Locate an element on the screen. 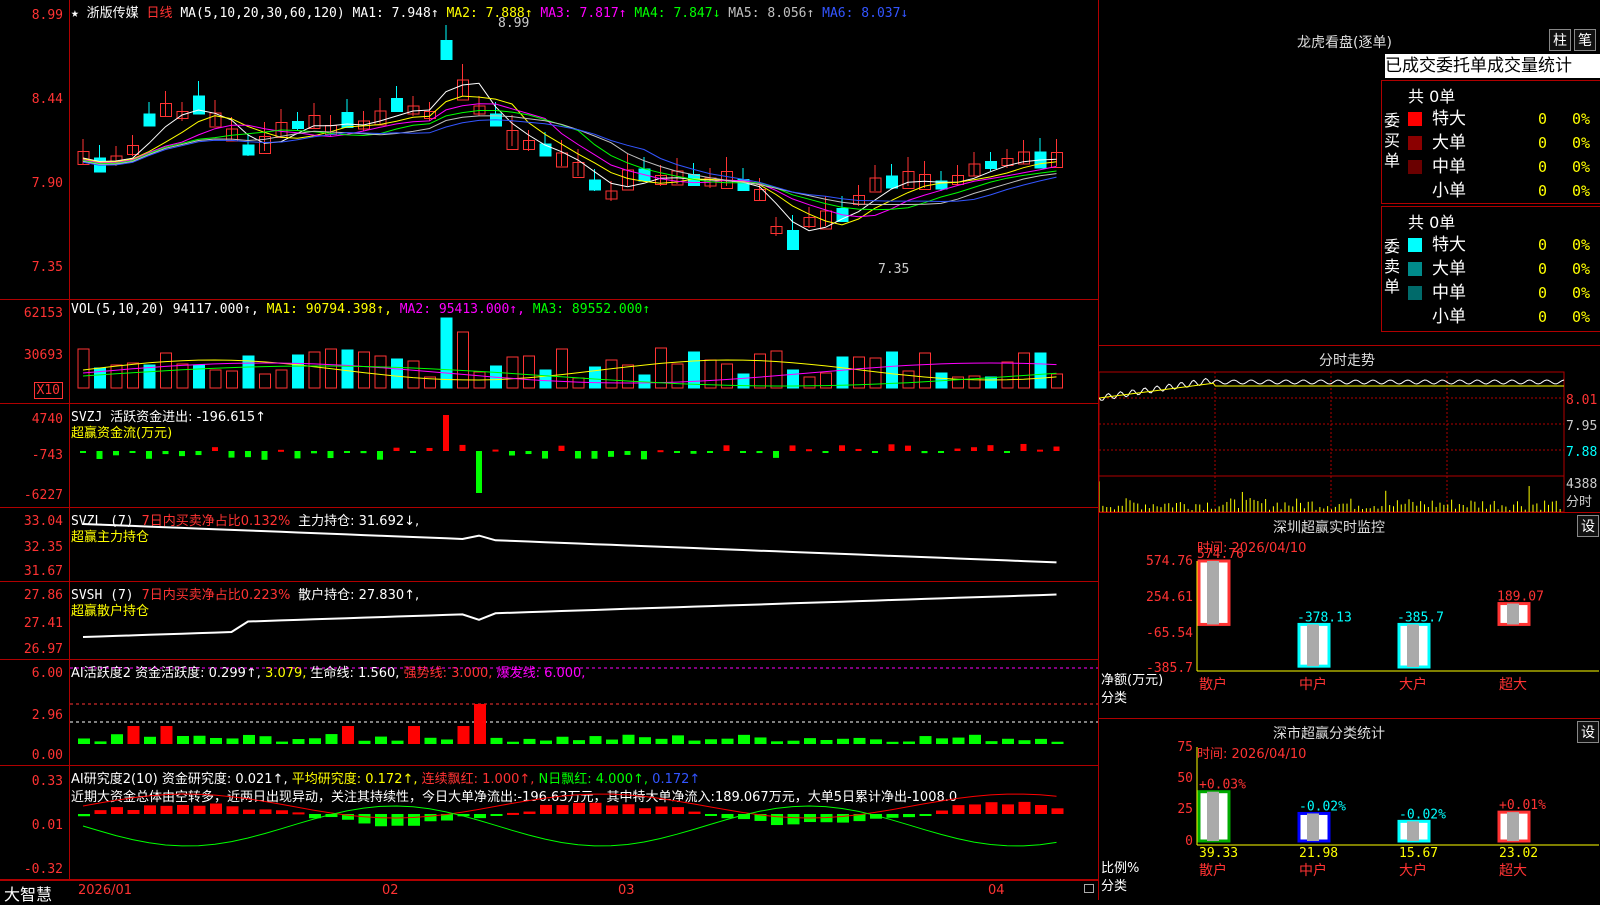 This screenshot has height=905, width=1600. ai-activity-chart is located at coordinates (584, 713).